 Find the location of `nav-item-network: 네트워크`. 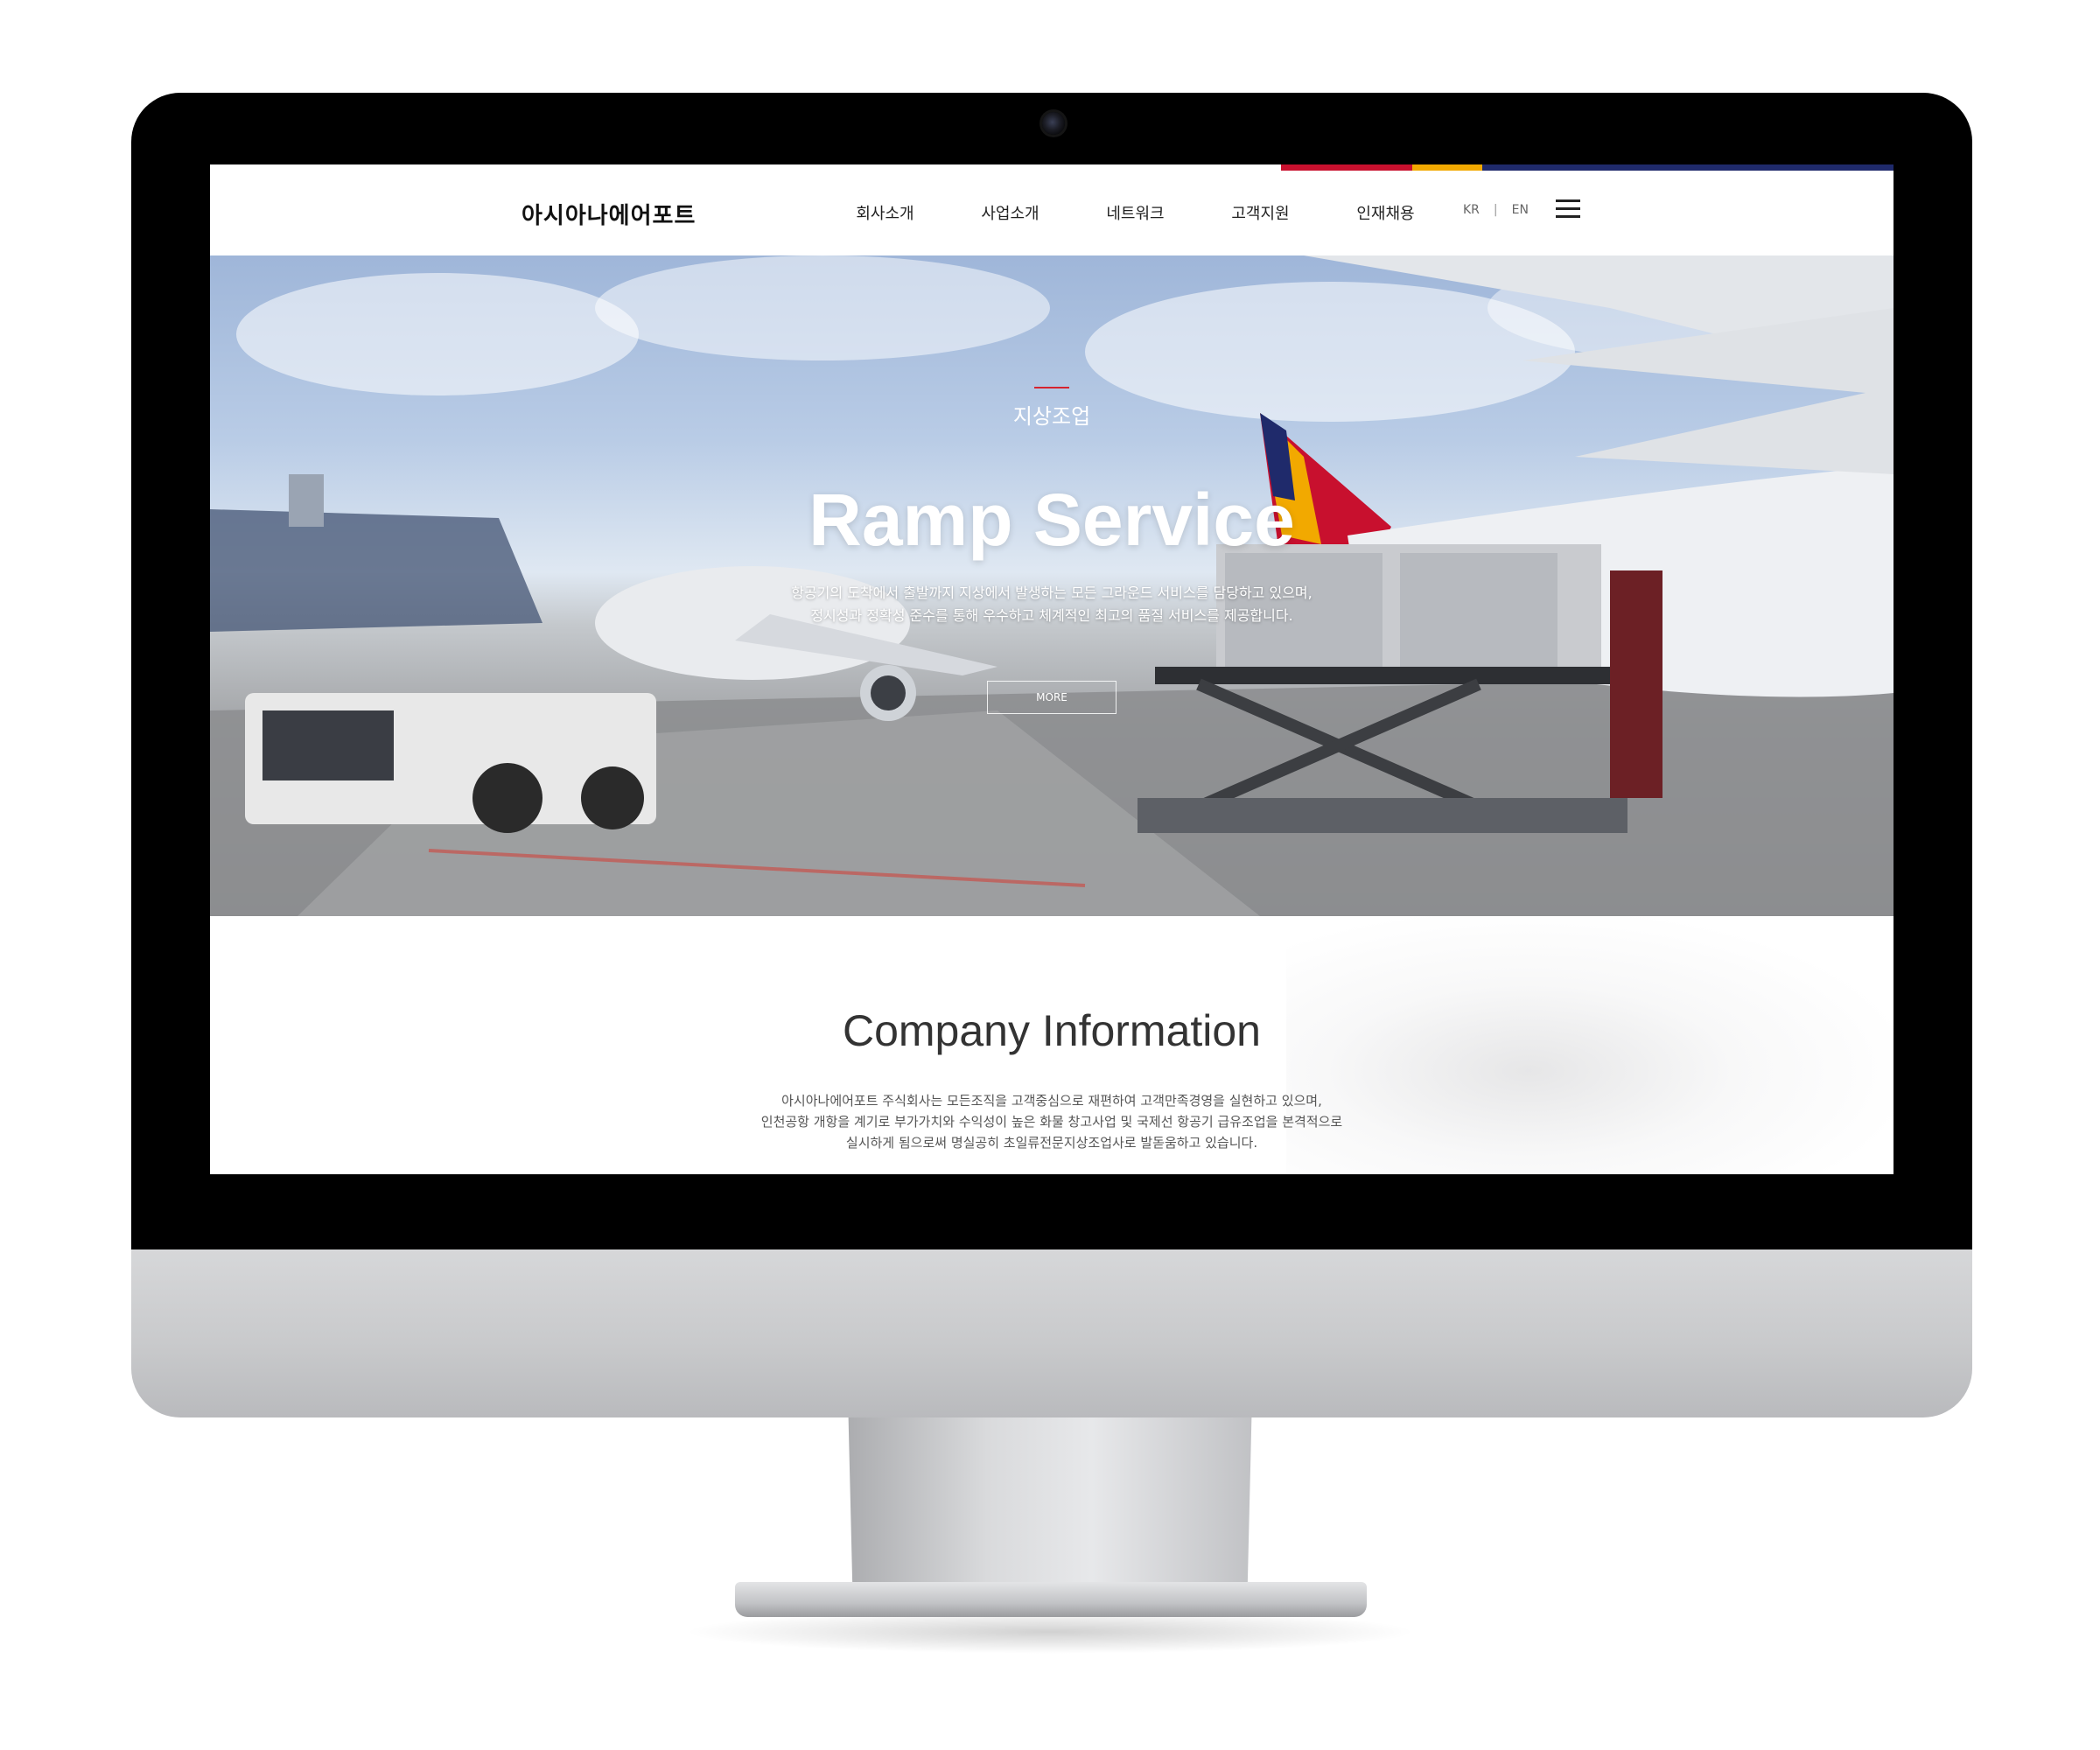

nav-item-network: 네트워크 is located at coordinates (1135, 212).